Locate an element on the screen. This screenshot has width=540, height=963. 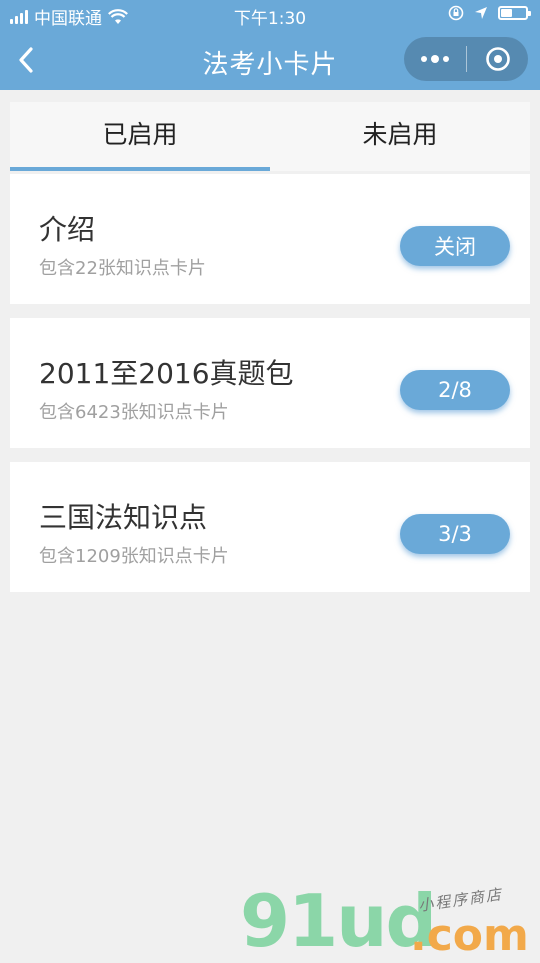
tab-enabled: 已启用 is located at coordinates (140, 136).